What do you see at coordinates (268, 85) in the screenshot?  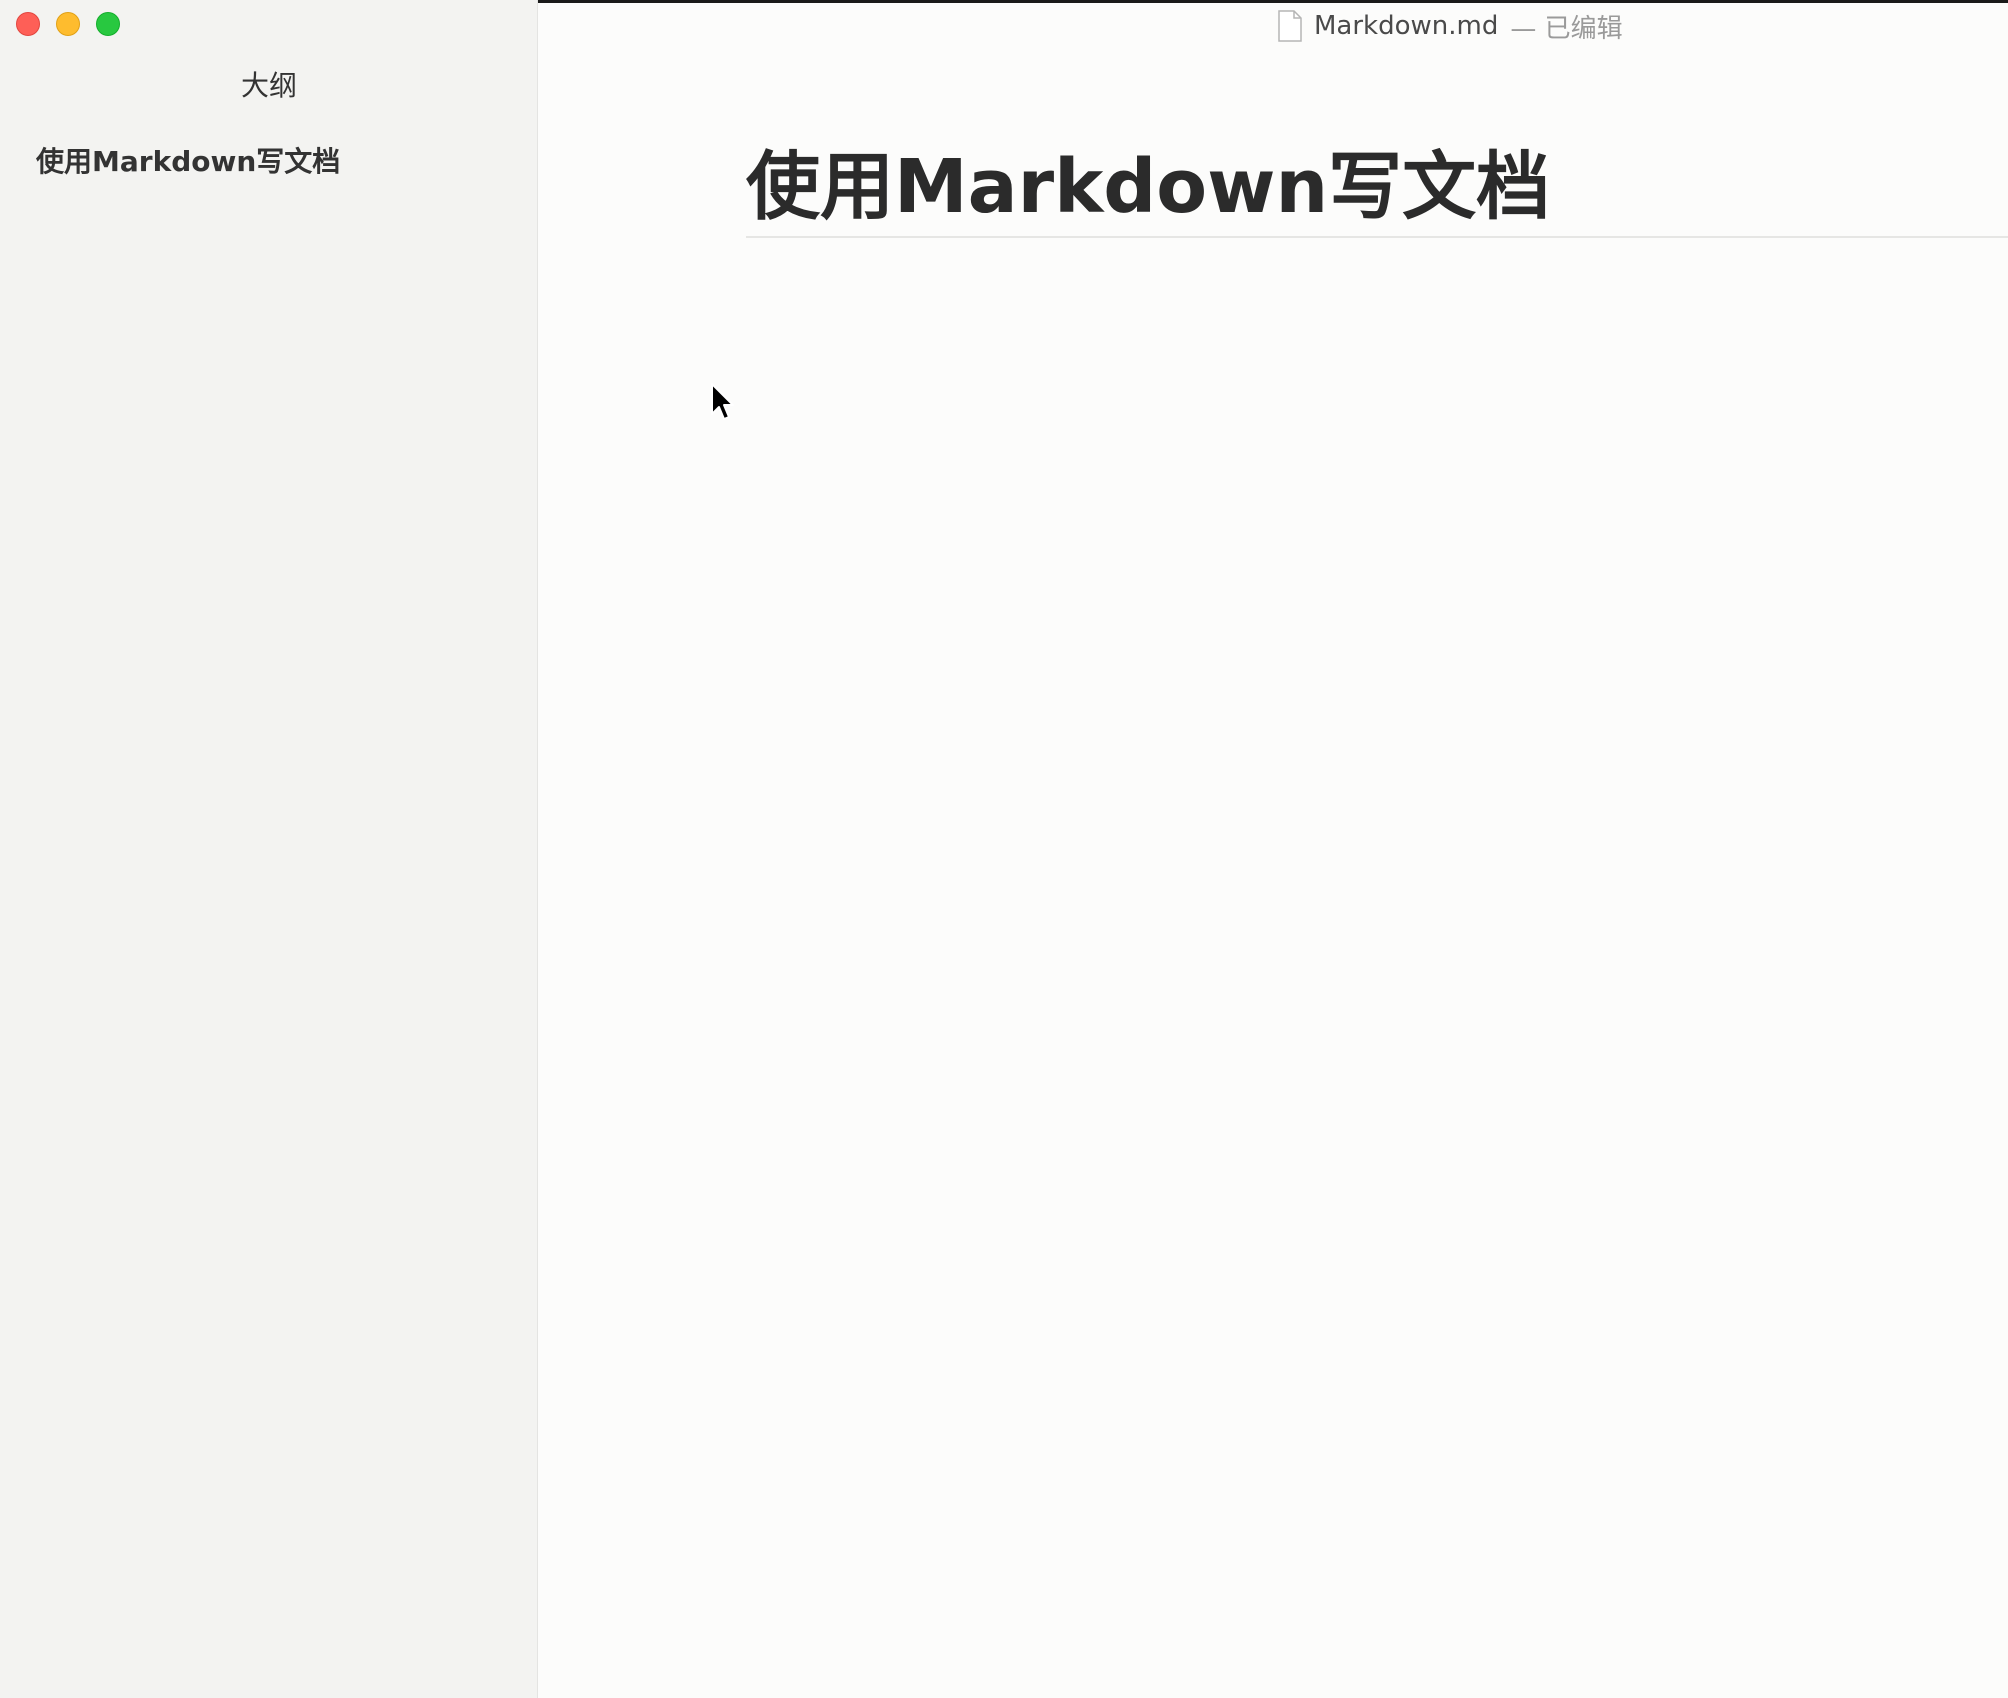 I see `sidebar-title: 大纲` at bounding box center [268, 85].